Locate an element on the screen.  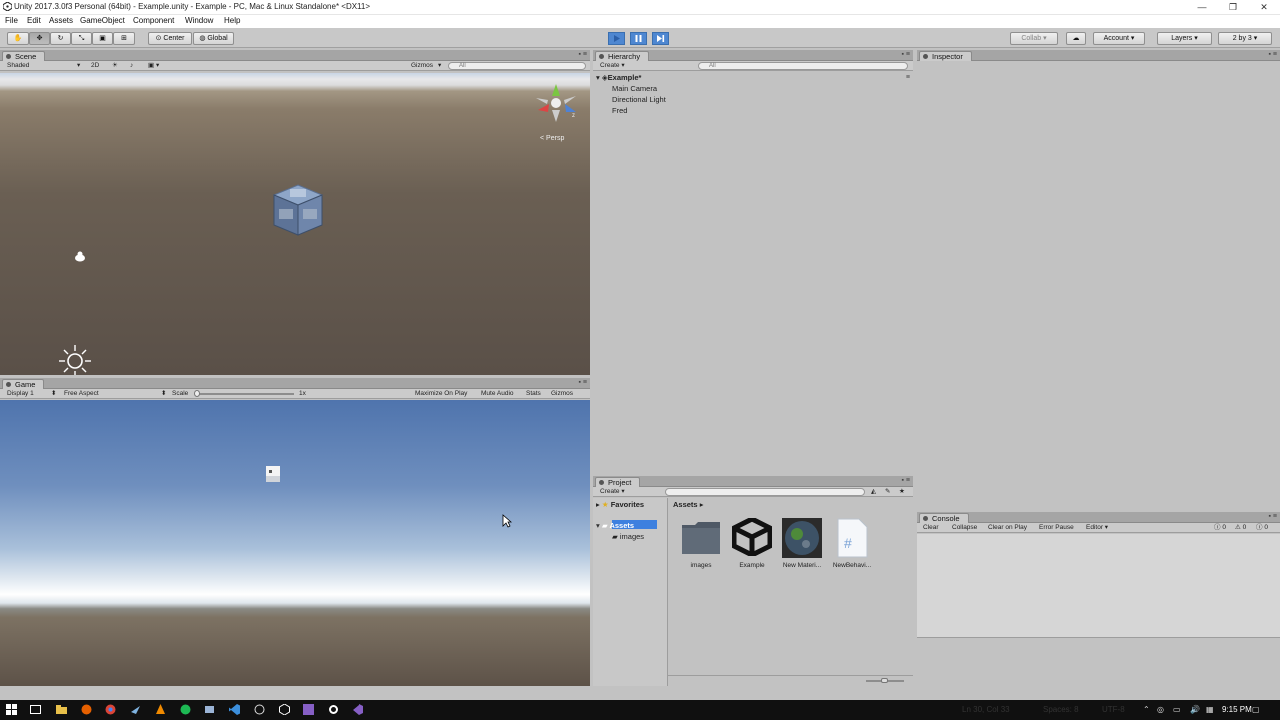
menu-gameobject: GameObject is located at coordinates (102, 20).